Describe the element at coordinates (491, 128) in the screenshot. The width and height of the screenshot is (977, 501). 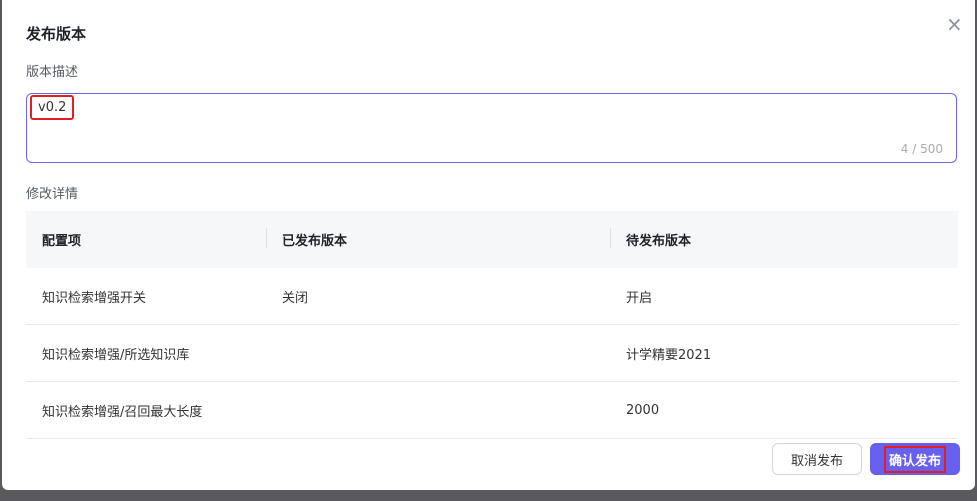
I see `description-textarea` at that location.